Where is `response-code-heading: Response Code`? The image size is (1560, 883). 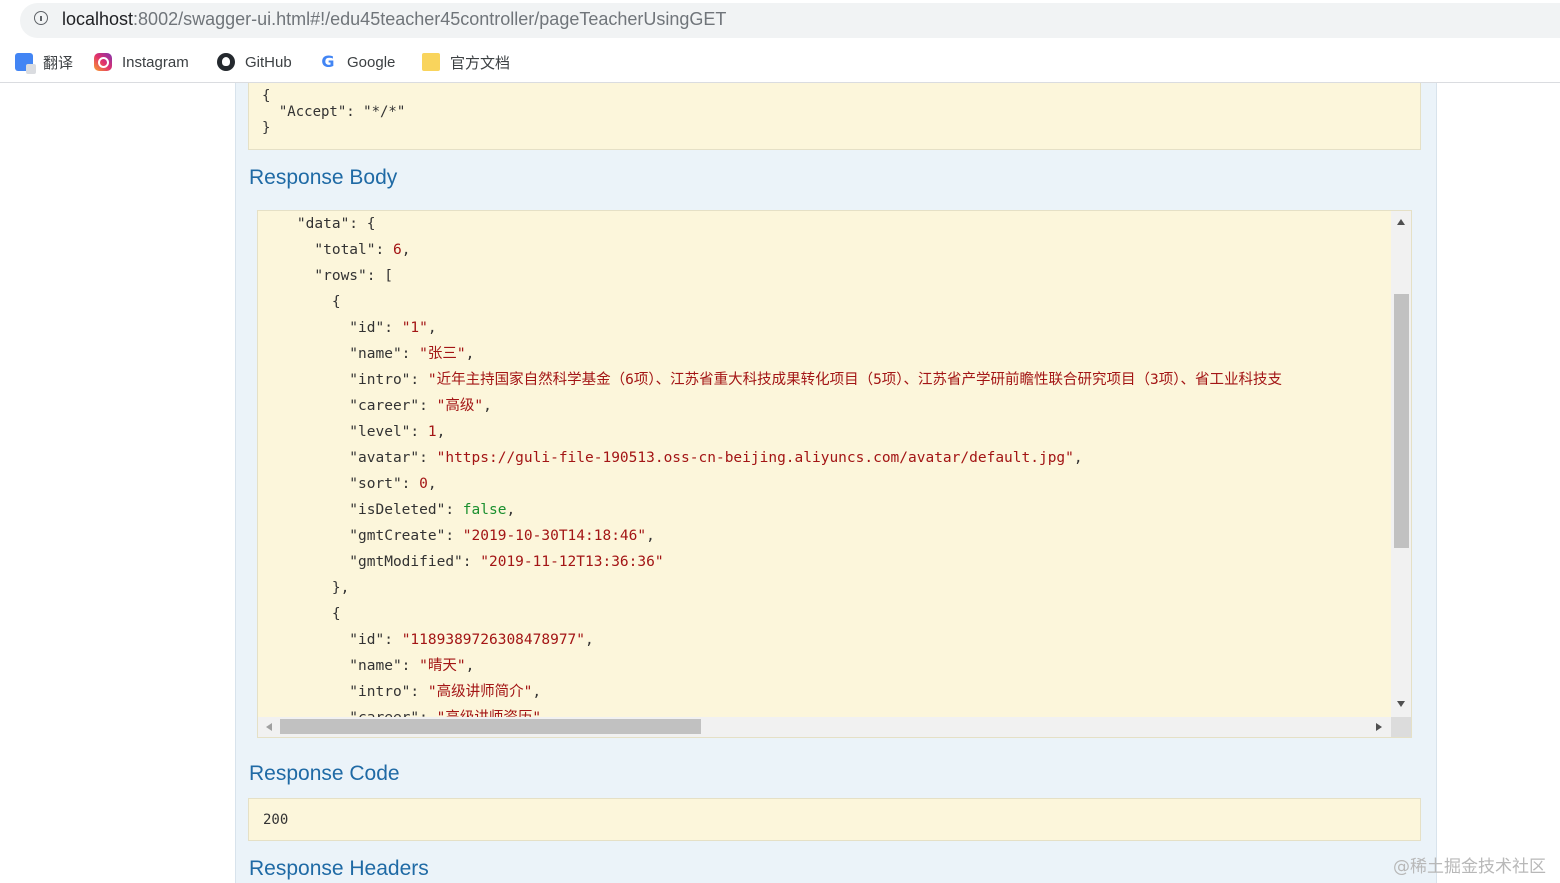
response-code-heading: Response Code is located at coordinates (324, 773).